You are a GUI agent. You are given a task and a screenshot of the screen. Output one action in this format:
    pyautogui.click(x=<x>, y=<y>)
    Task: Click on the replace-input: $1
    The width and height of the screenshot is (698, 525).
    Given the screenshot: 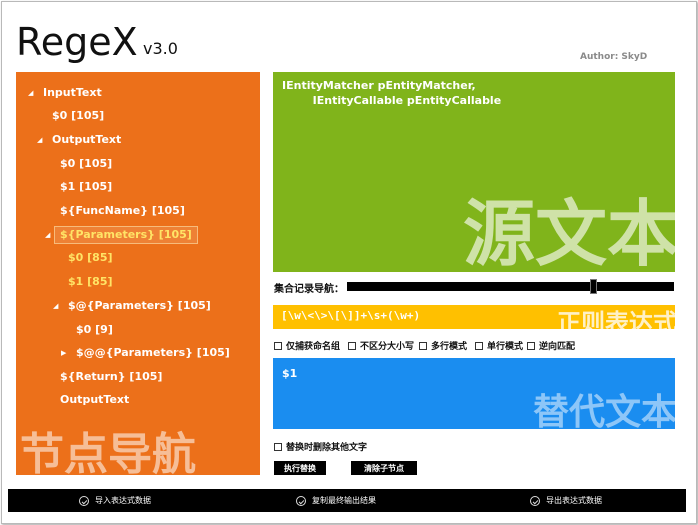 What is the action you would take?
    pyautogui.click(x=289, y=373)
    